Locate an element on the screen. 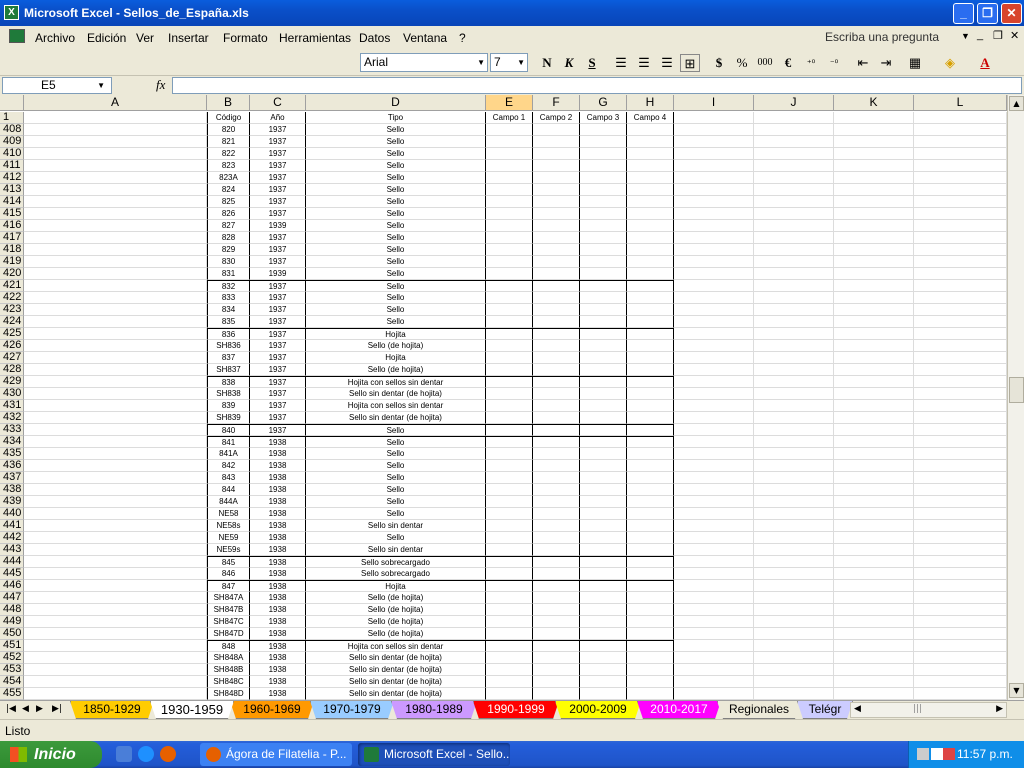 The image size is (1024, 768). cell-tipo: Sello (de hojita) is located at coordinates (396, 346).